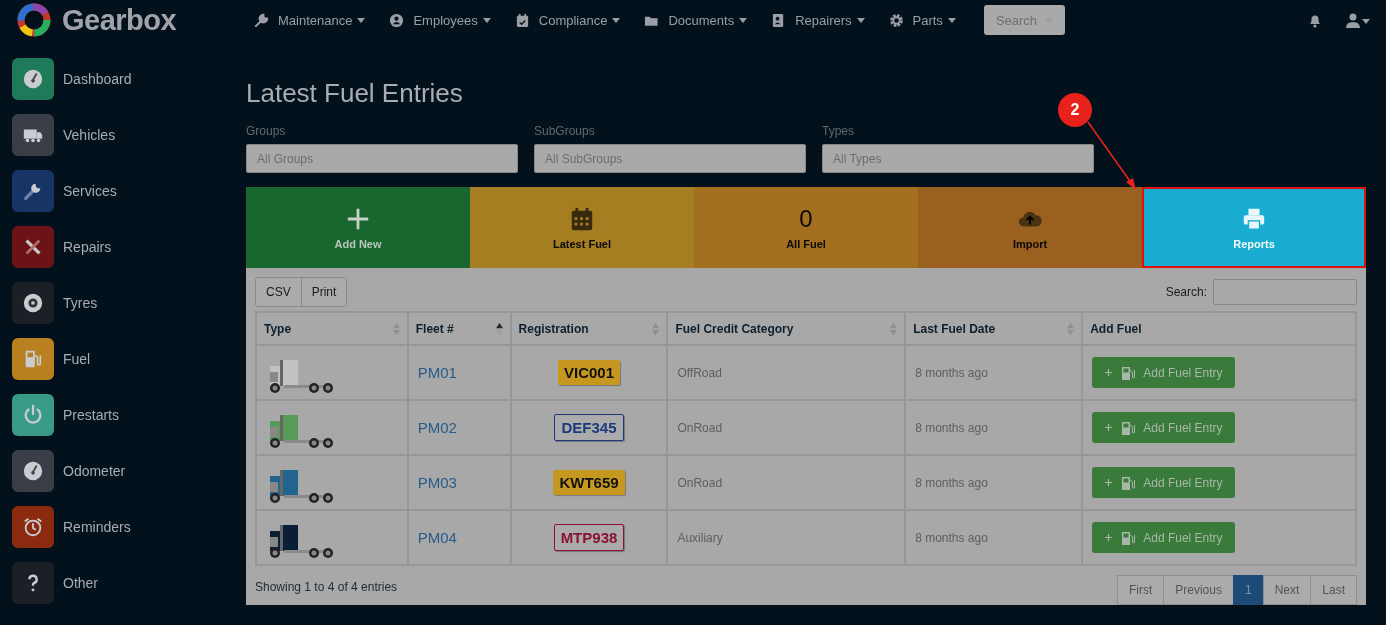  Describe the element at coordinates (786, 372) in the screenshot. I see `category-cell: OffRoad` at that location.